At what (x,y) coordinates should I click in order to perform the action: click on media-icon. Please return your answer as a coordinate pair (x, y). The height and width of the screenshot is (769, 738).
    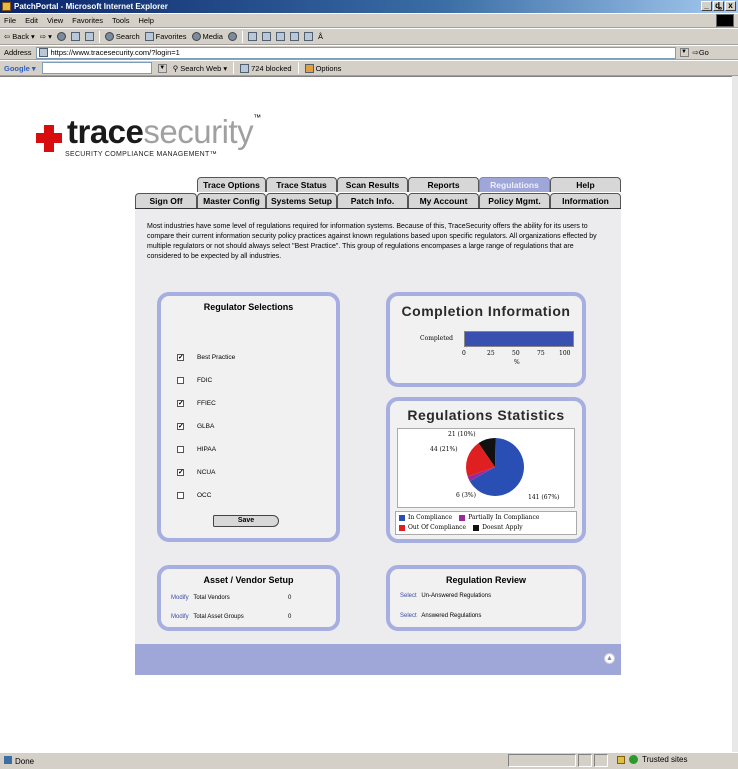
    Looking at the image, I should click on (196, 36).